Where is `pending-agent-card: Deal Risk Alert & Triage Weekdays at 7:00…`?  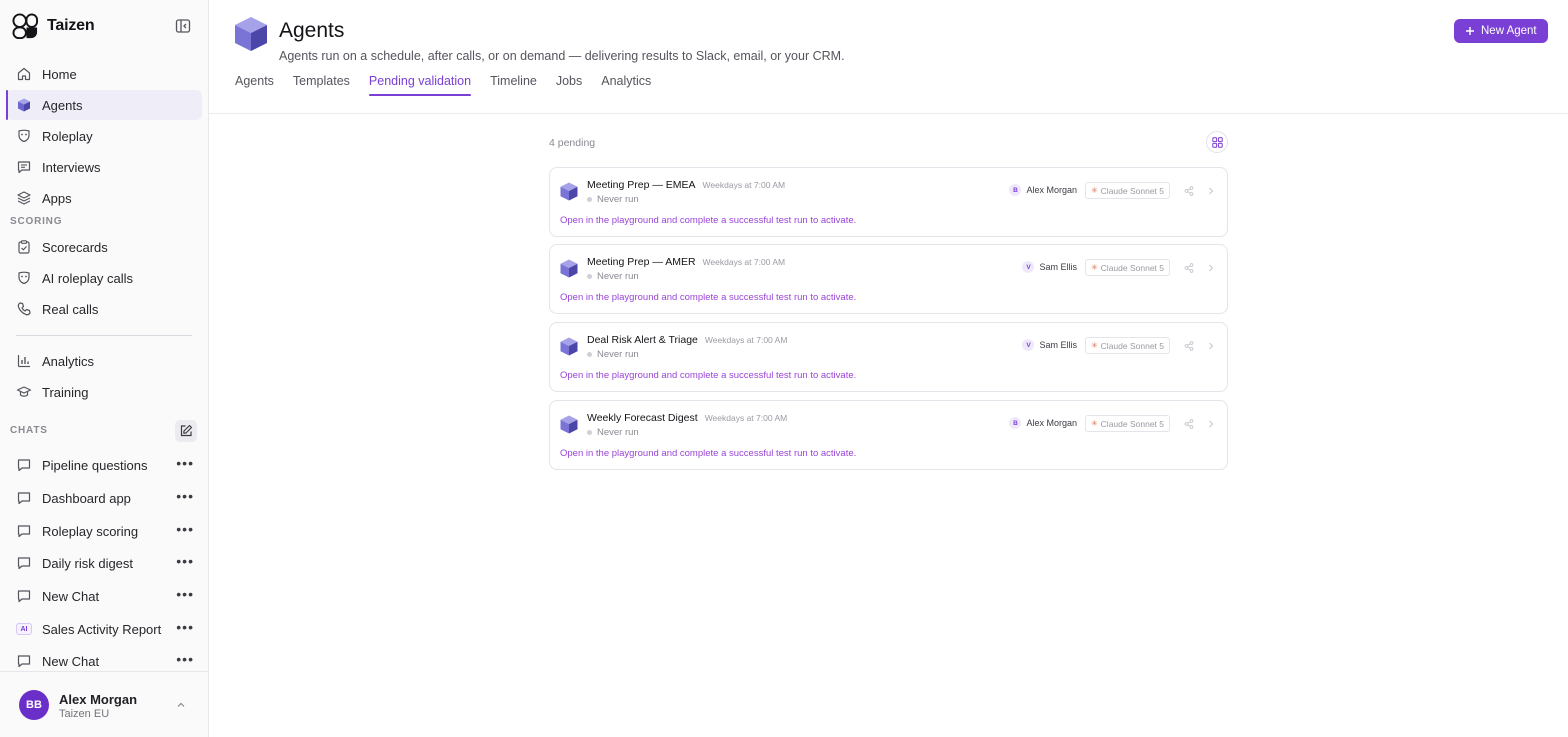 pending-agent-card: Deal Risk Alert & Triage Weekdays at 7:00… is located at coordinates (888, 357).